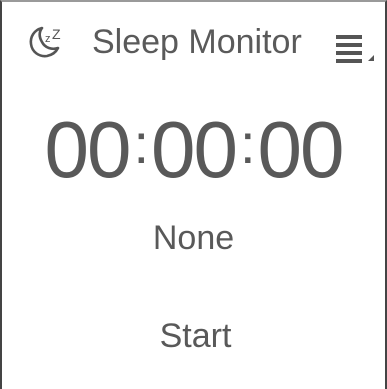 This screenshot has width=387, height=389. What do you see at coordinates (193, 238) in the screenshot?
I see `sleep-state-label: None` at bounding box center [193, 238].